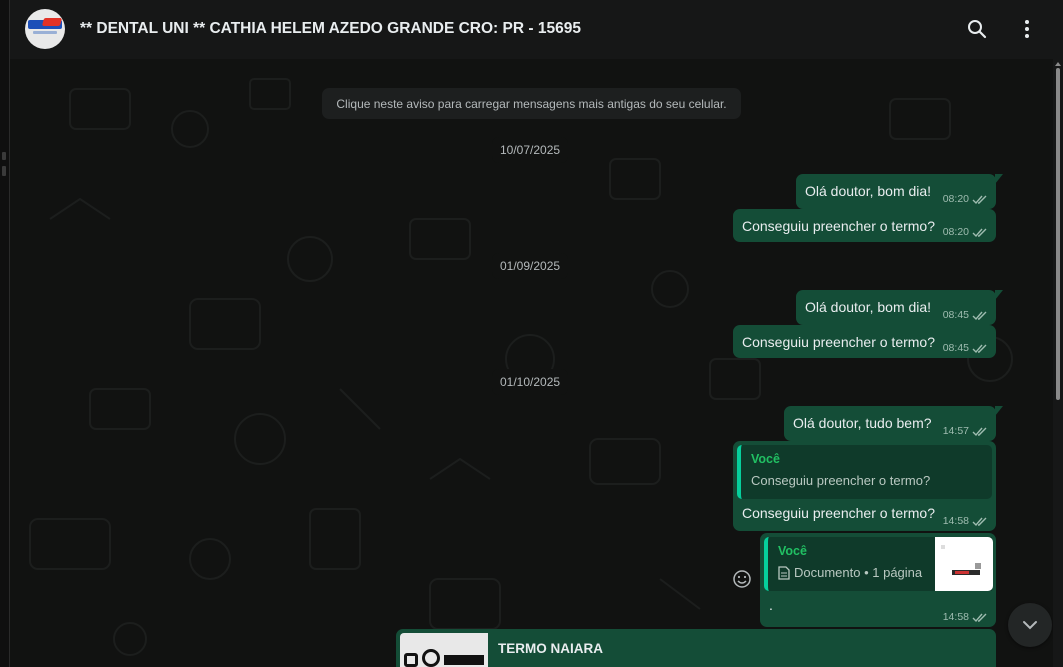  I want to click on quoted-message: Você Conseguiu preencher o termo?, so click(864, 472).